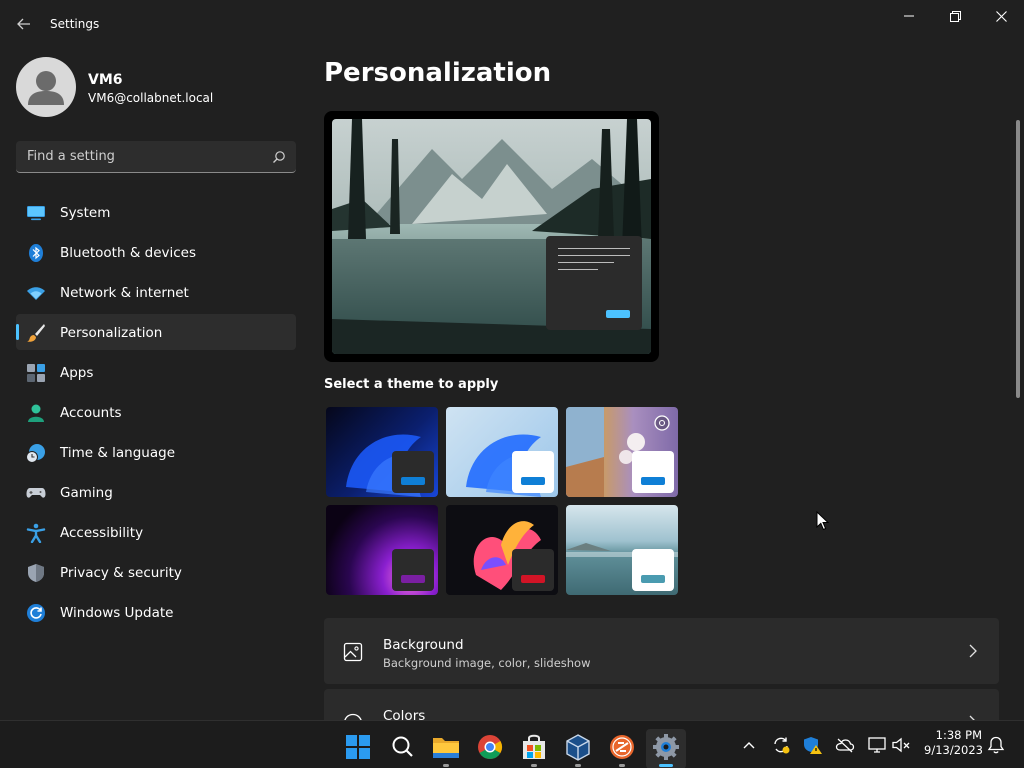 The image size is (1024, 768). I want to click on apps-icon, so click(36, 373).